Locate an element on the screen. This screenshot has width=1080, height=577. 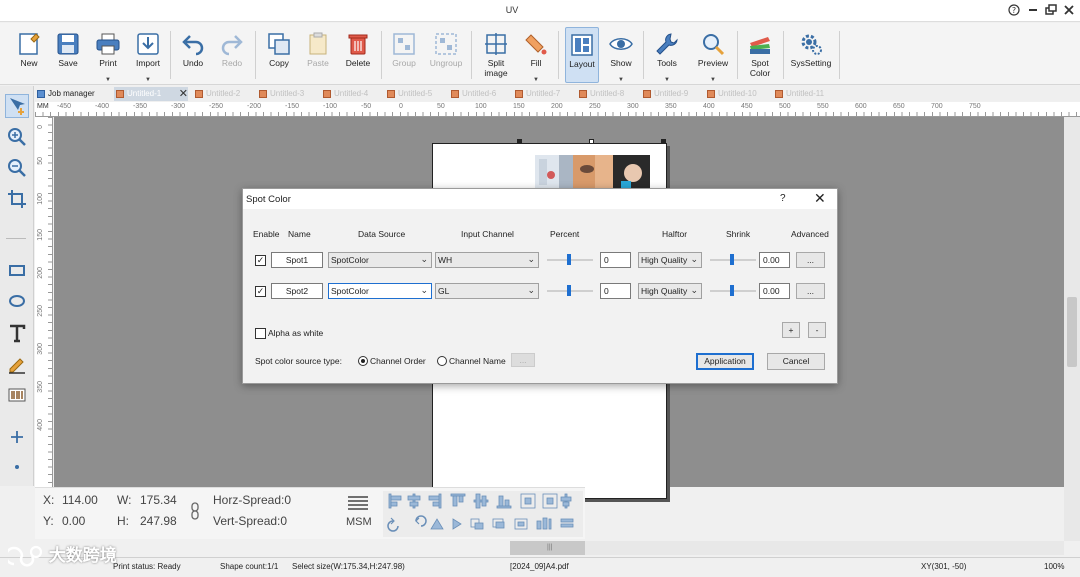
vertical-ruler: 0 50 100 150 200 250 300 350 400 is located at coordinates (44, 302).